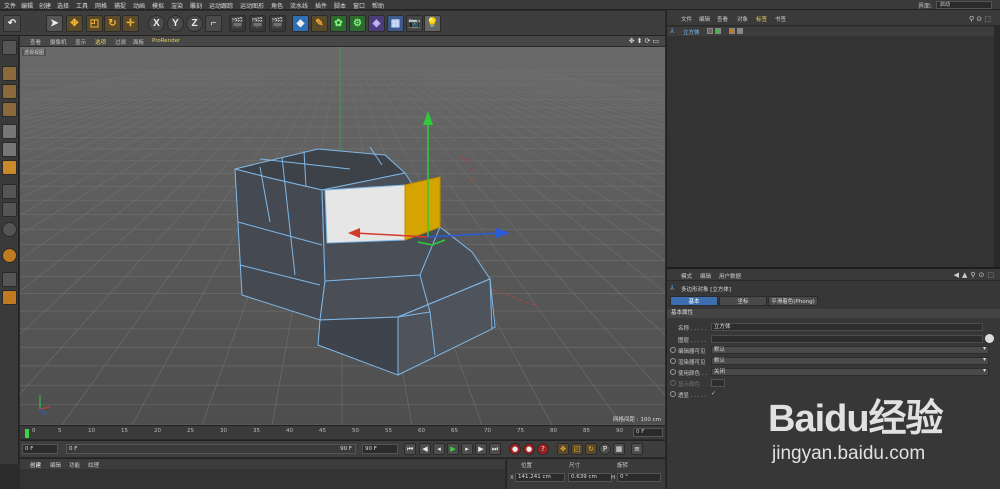  I want to click on model-mode-icon, so click(9, 73).